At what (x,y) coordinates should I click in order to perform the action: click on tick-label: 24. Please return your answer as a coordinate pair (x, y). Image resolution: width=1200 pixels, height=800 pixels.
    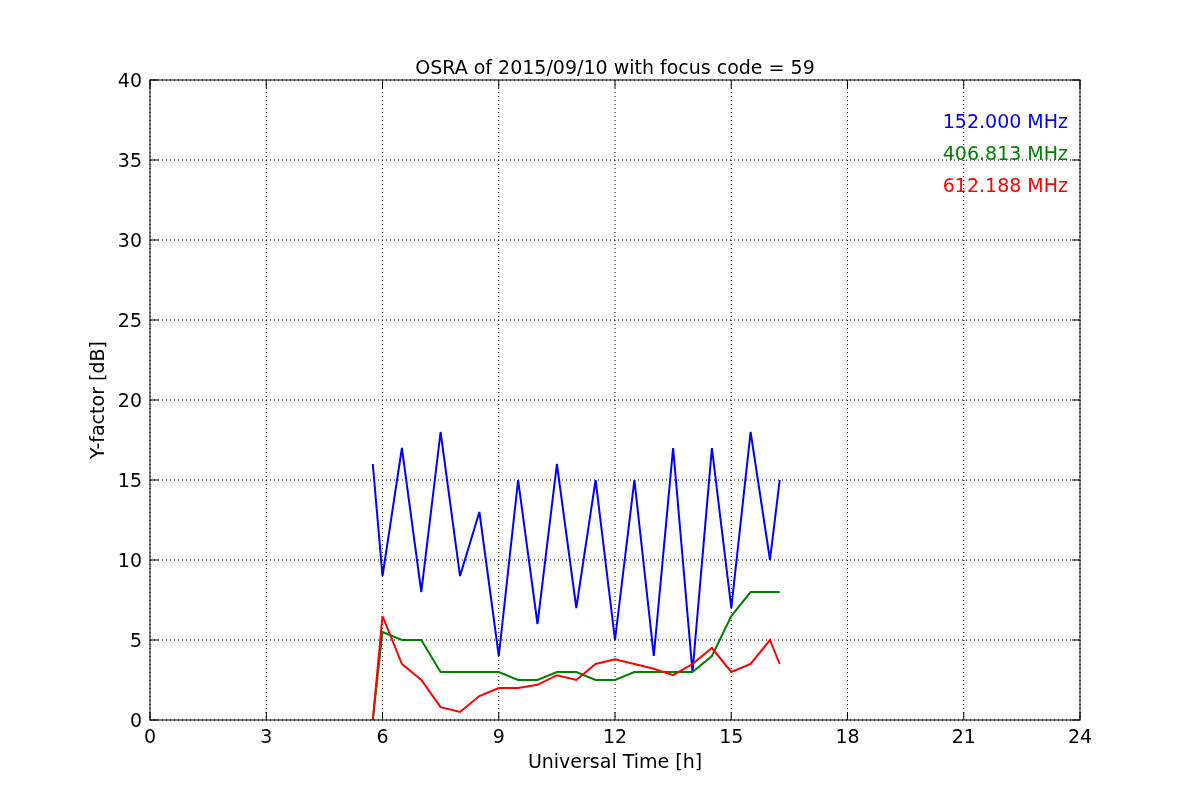
    Looking at the image, I should click on (1080, 736).